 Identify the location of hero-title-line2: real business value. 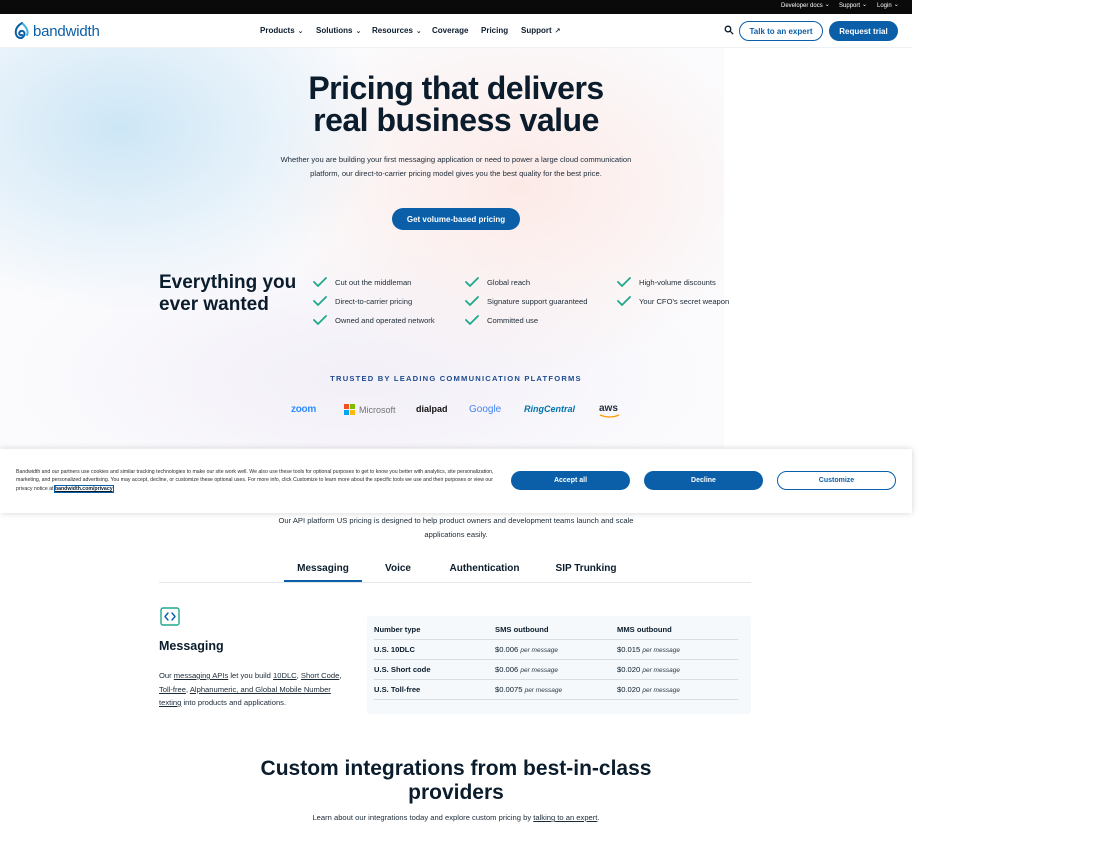
(456, 120).